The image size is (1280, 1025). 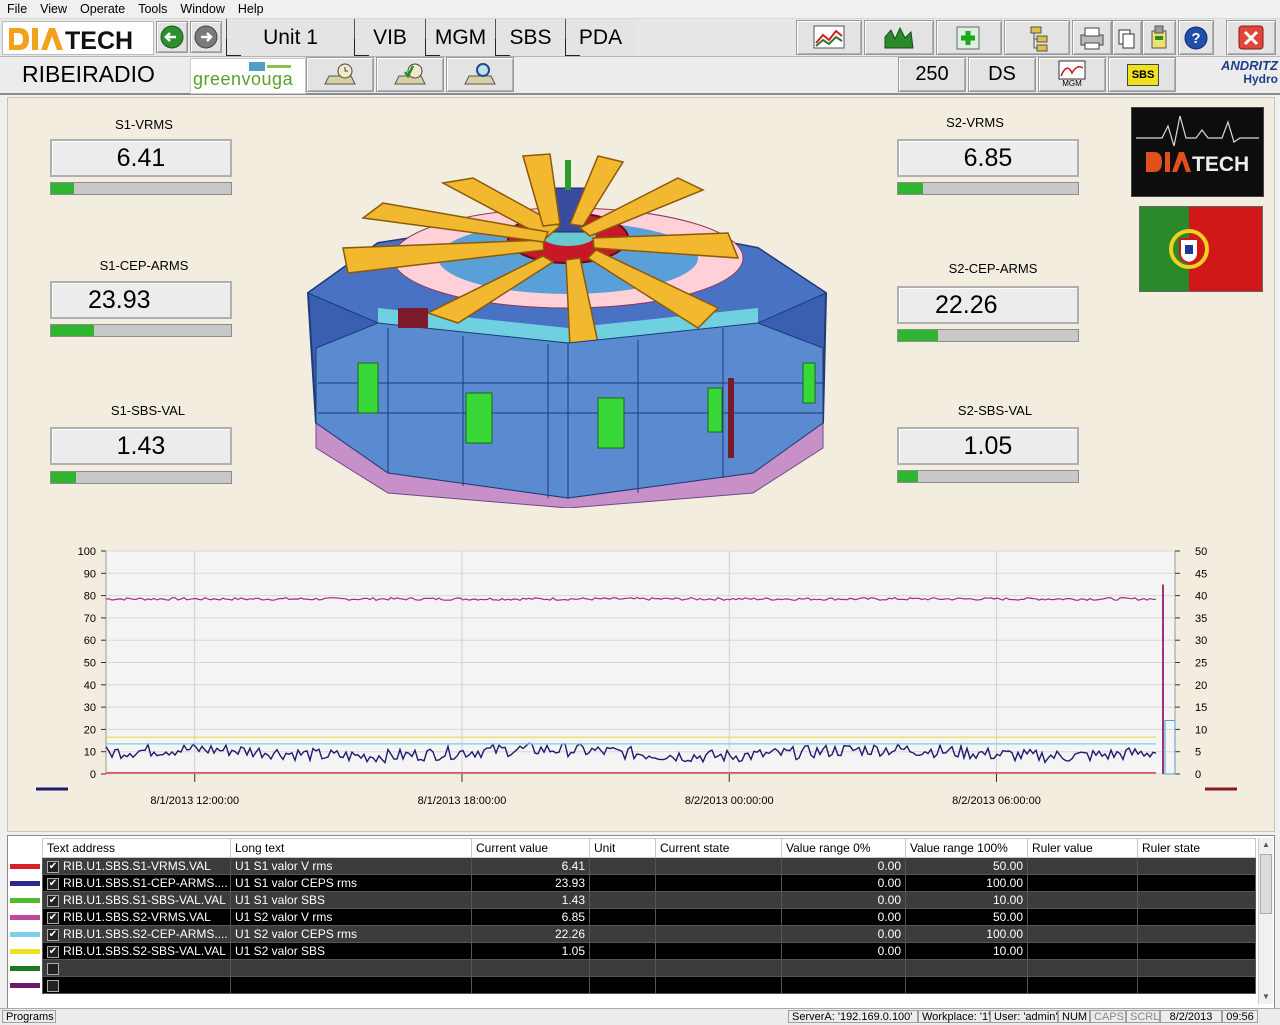 What do you see at coordinates (600, 37) in the screenshot?
I see `tab-pda: PDA` at bounding box center [600, 37].